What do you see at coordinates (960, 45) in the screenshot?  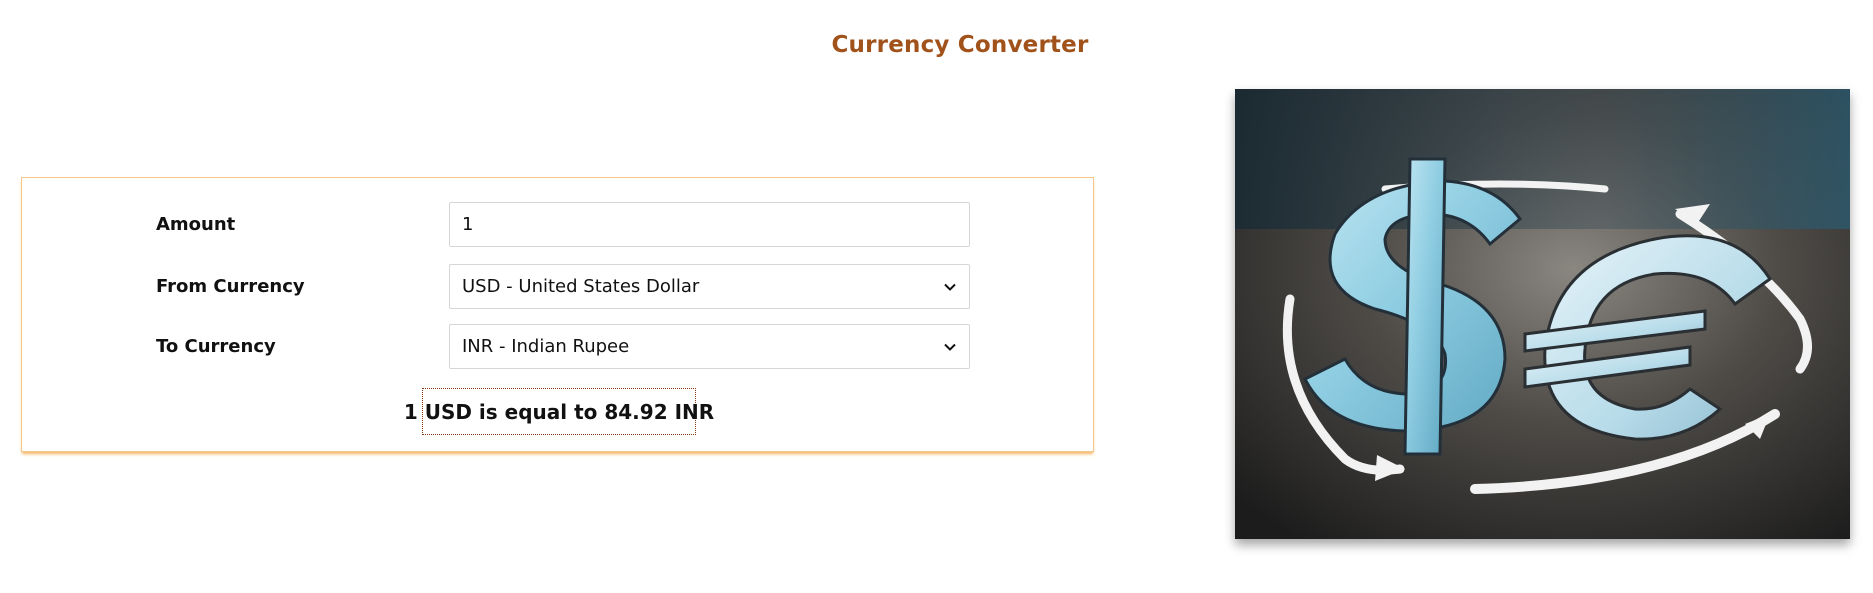 I see `page-title: Currency Converter` at bounding box center [960, 45].